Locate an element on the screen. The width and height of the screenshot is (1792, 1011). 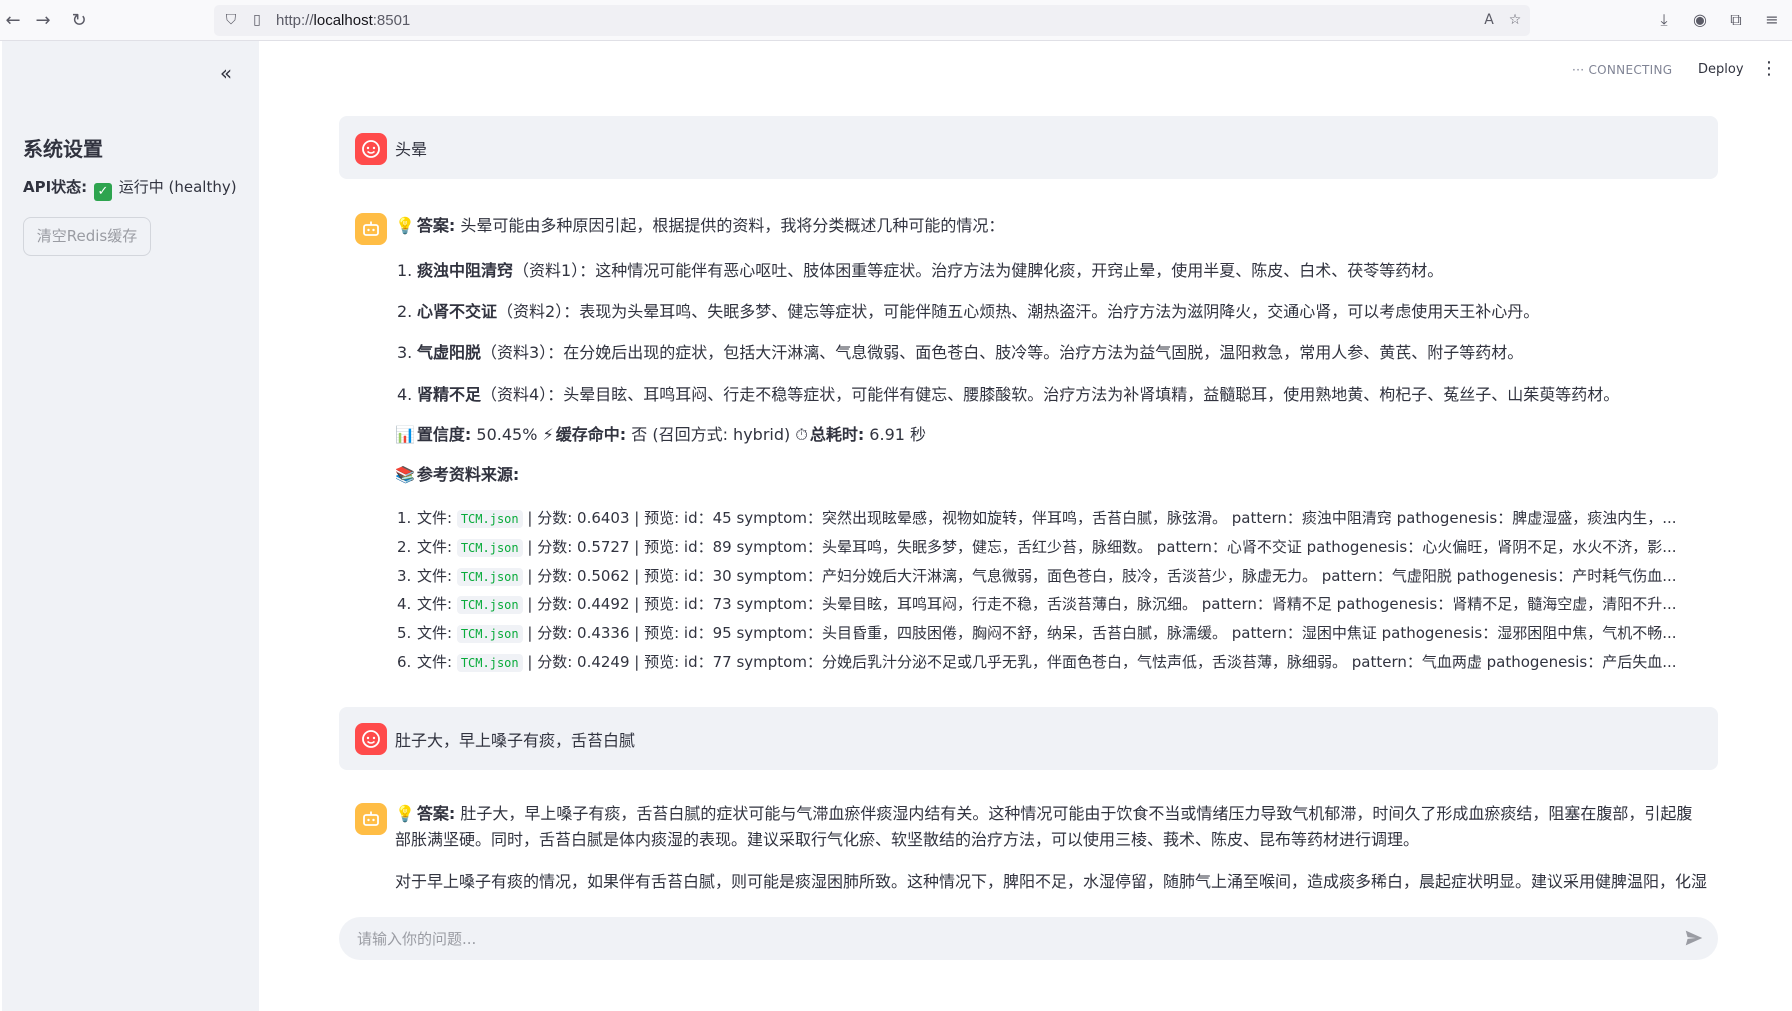
url-text: http://localhost:8501 is located at coordinates (343, 20).